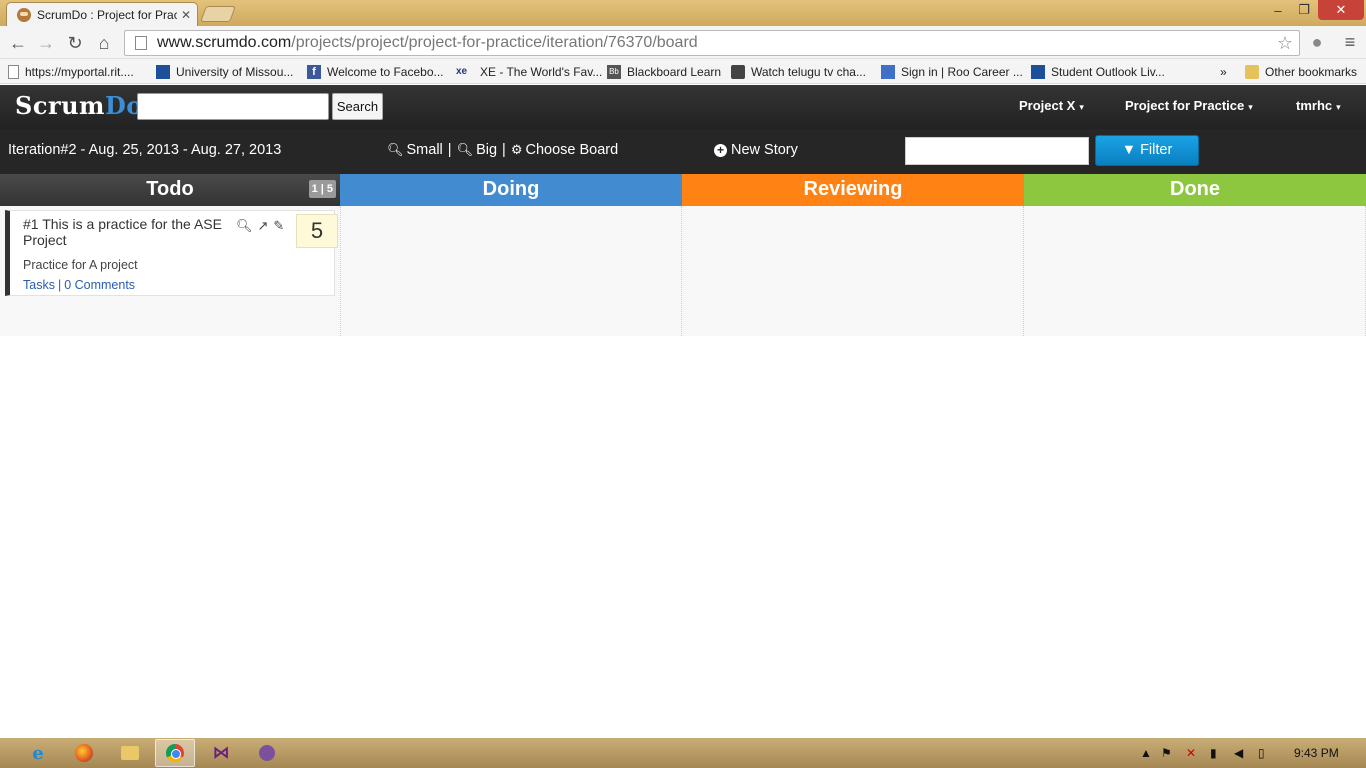 The width and height of the screenshot is (1366, 768). I want to click on forward-arrow-icon: →, so click(46, 43).